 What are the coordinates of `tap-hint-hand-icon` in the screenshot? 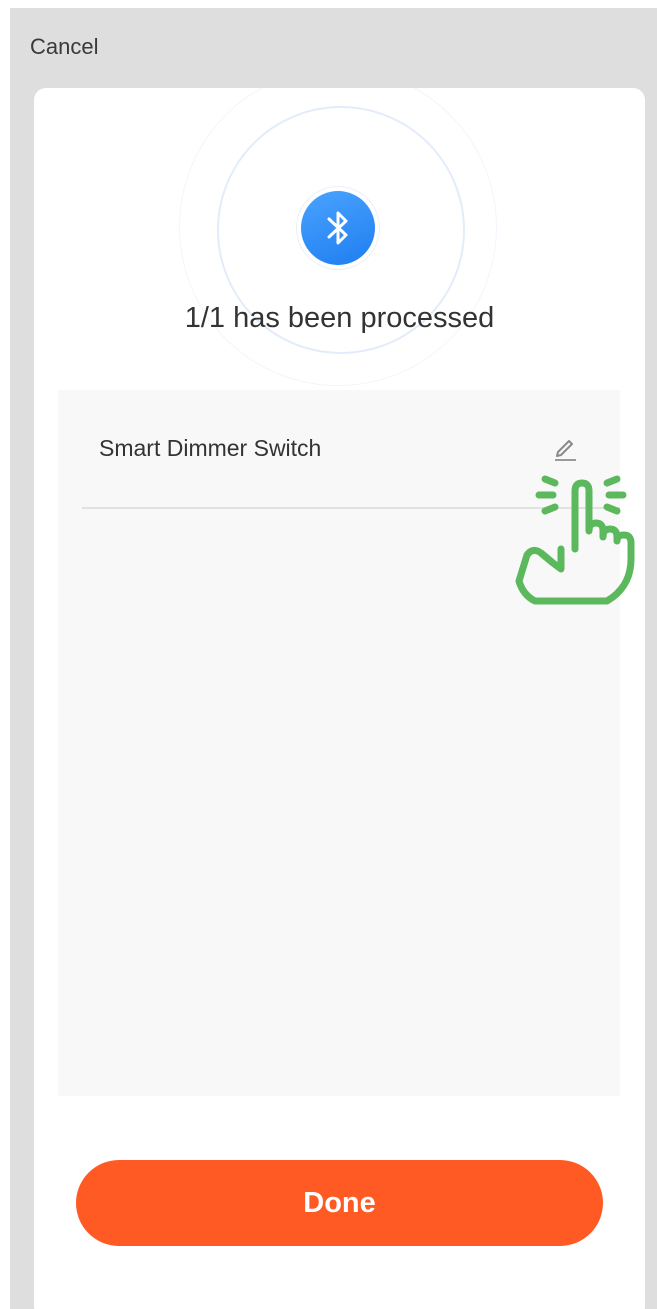 It's located at (586, 541).